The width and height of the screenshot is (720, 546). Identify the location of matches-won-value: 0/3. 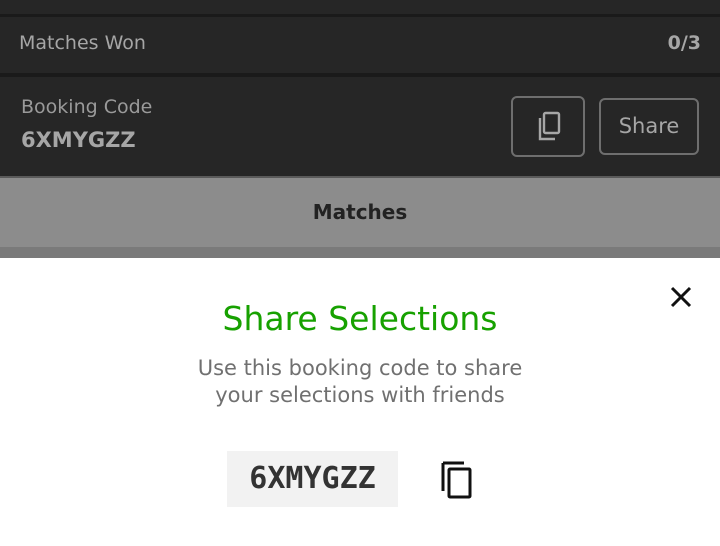
(684, 43).